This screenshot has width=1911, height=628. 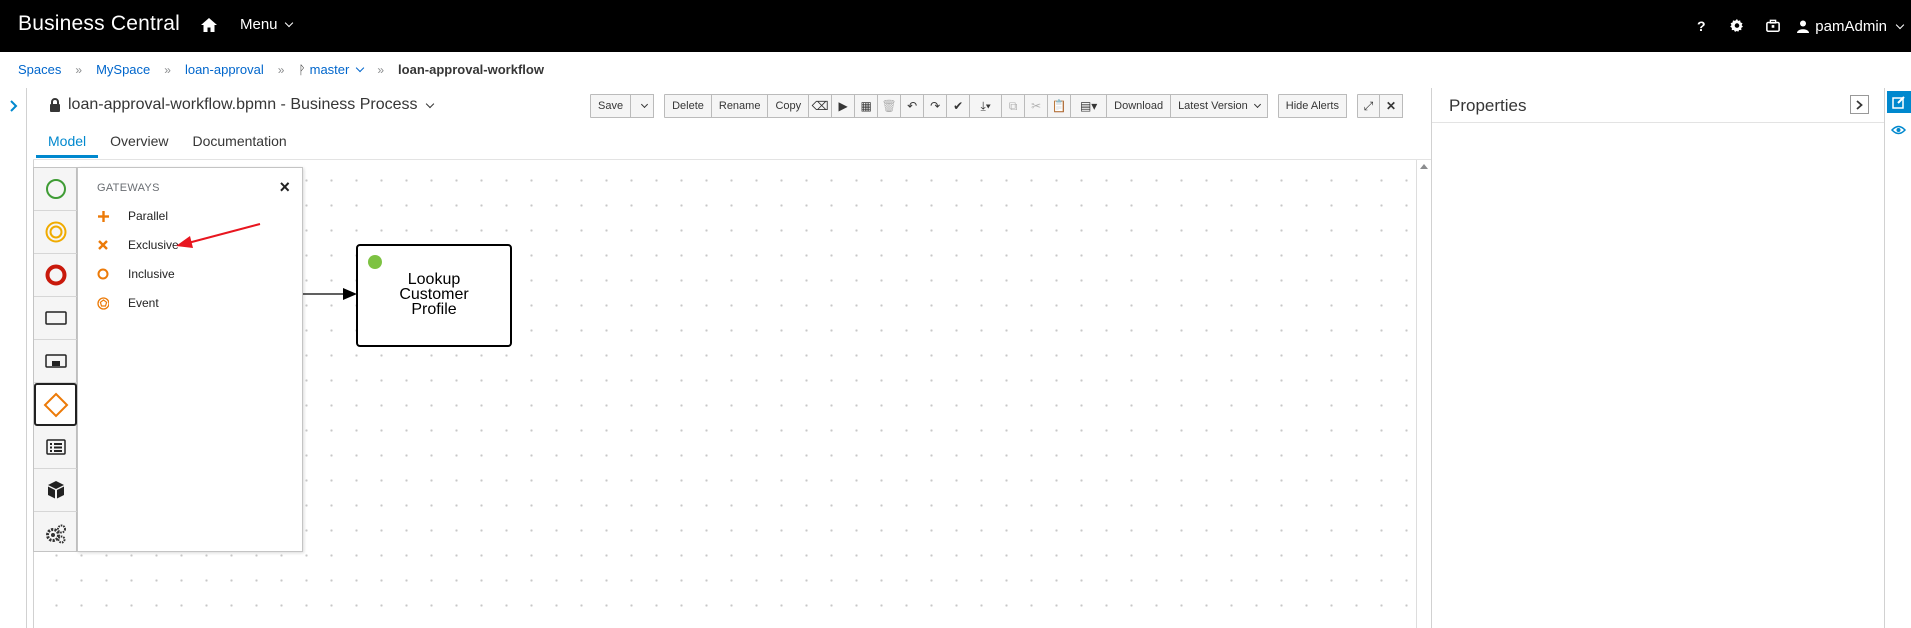 I want to click on gateway-label: Parallel, so click(x=148, y=216).